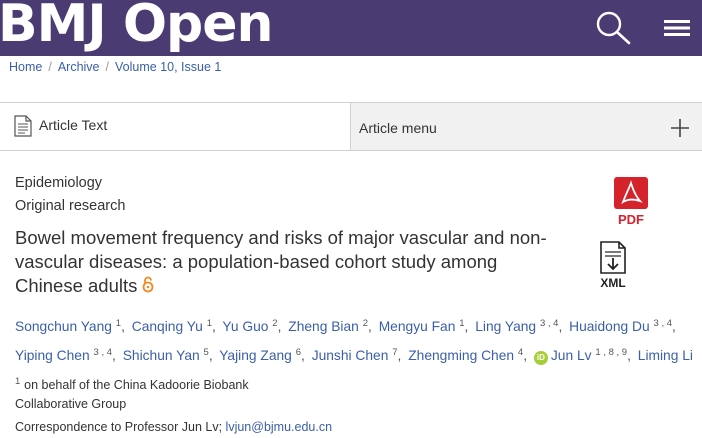  I want to click on correspondence-email-link: lvjun@bjmu.edu.cn, so click(279, 427).